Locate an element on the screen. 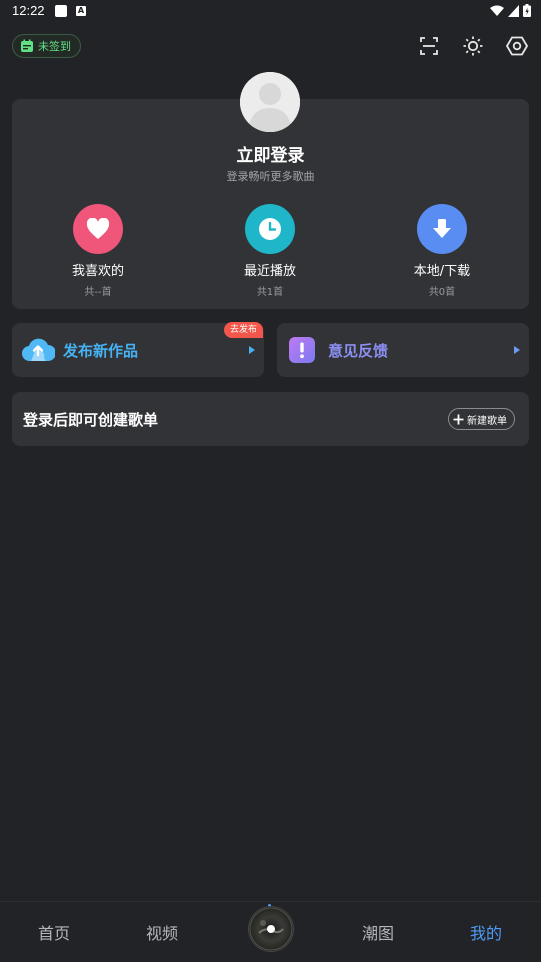  signin-badge: 未签到 is located at coordinates (46, 46).